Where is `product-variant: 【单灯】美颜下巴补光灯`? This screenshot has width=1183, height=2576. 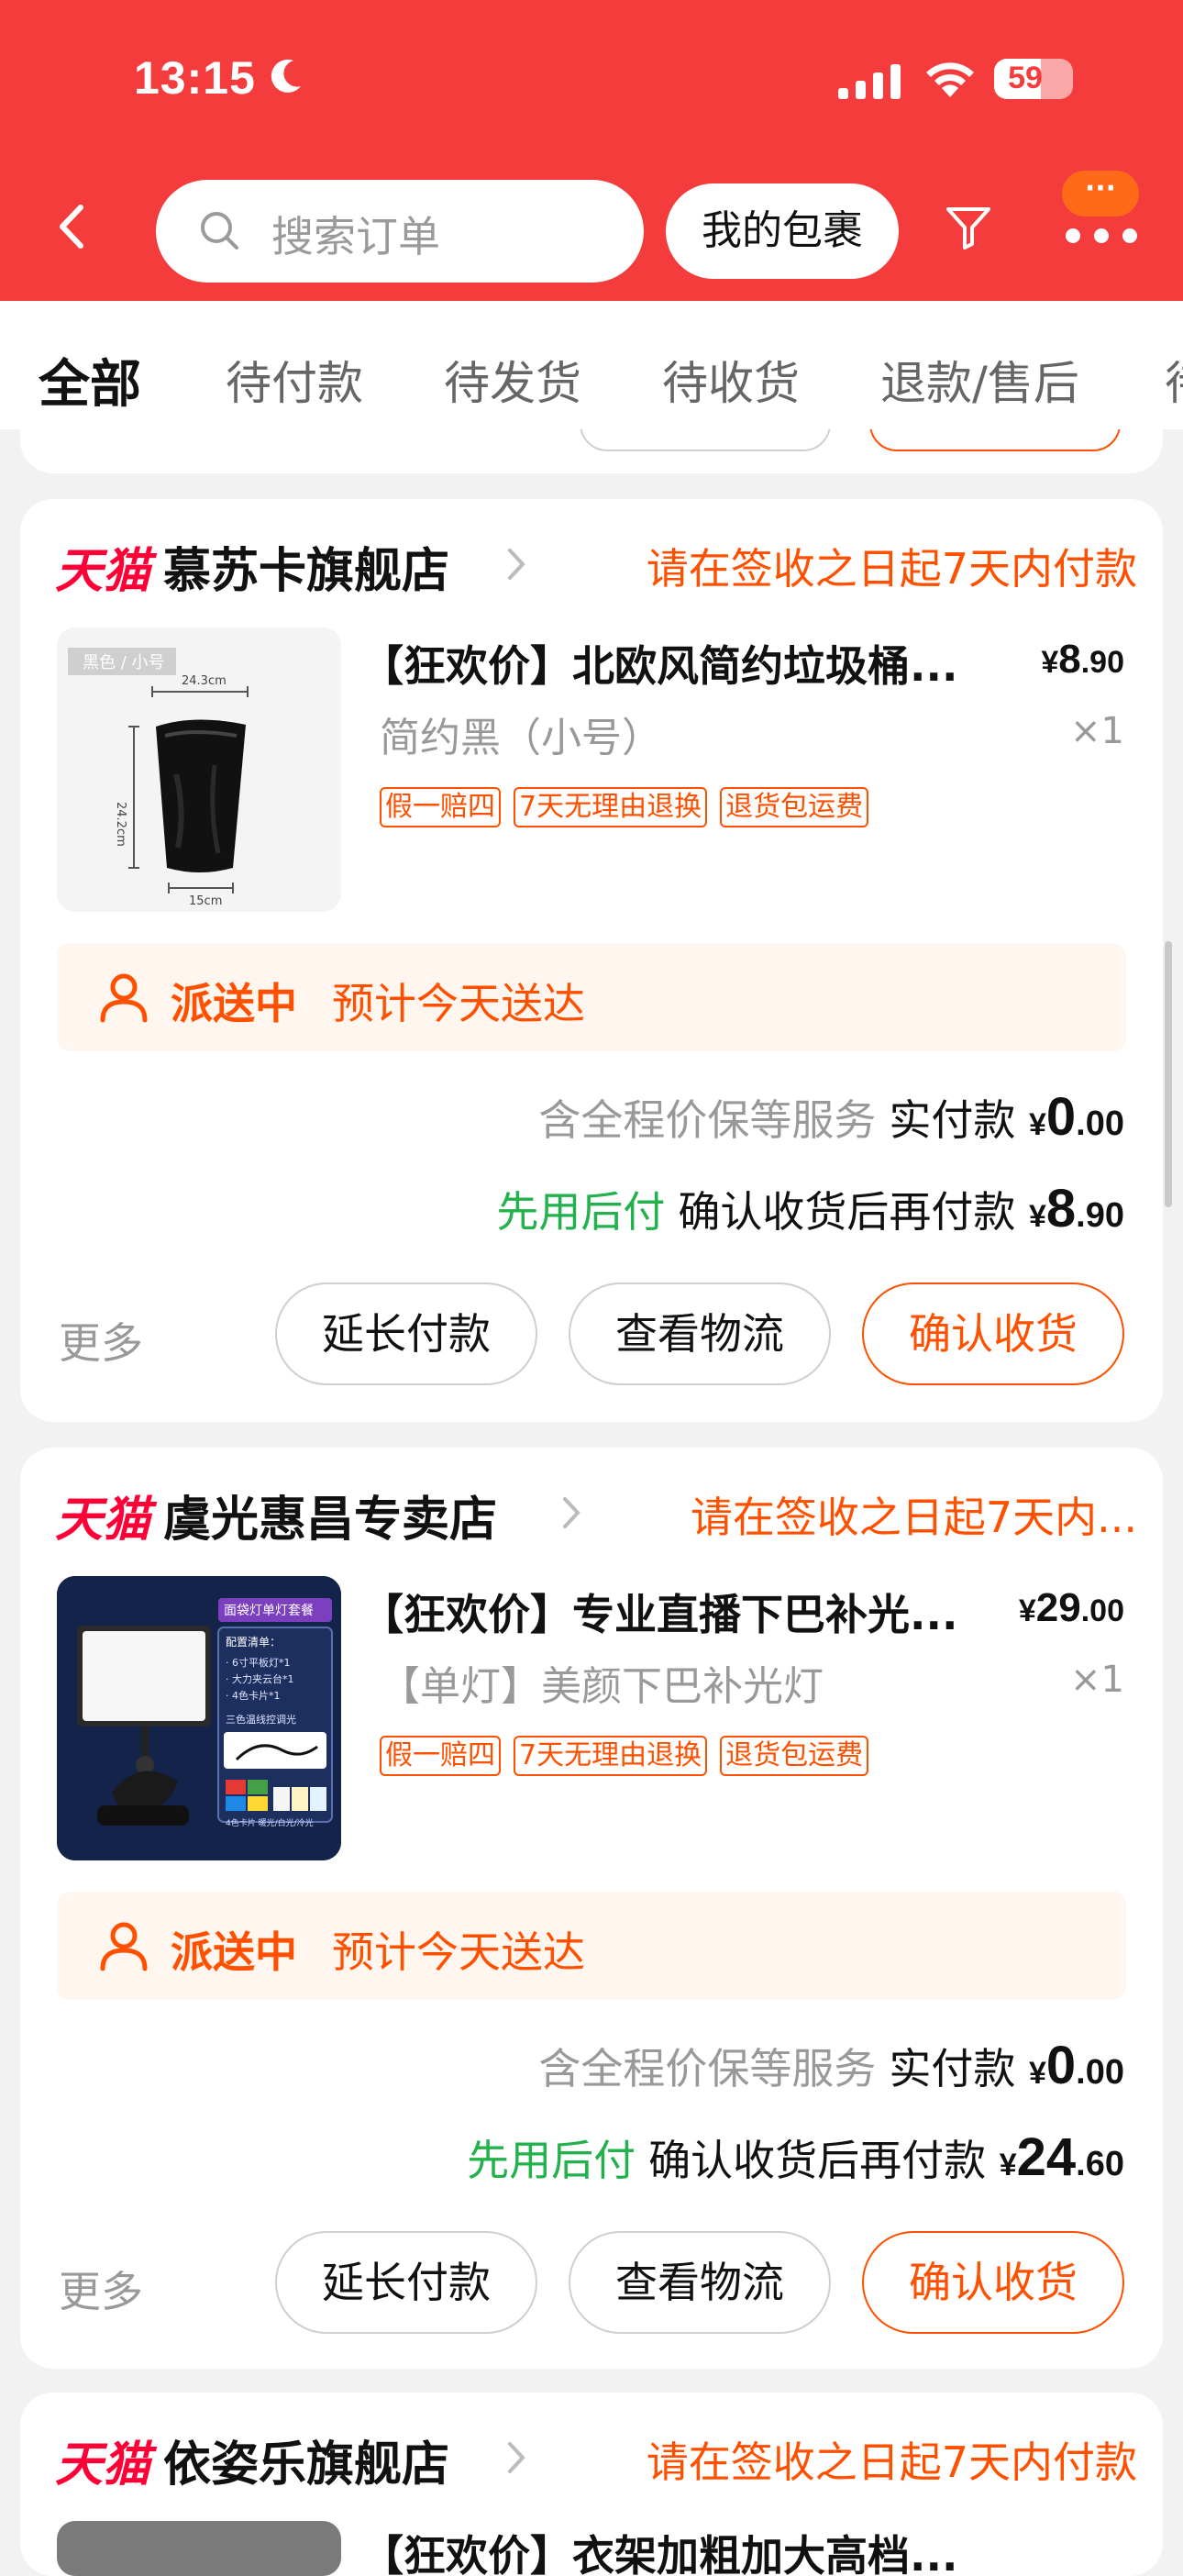 product-variant: 【单灯】美颜下巴补光灯 is located at coordinates (602, 1686).